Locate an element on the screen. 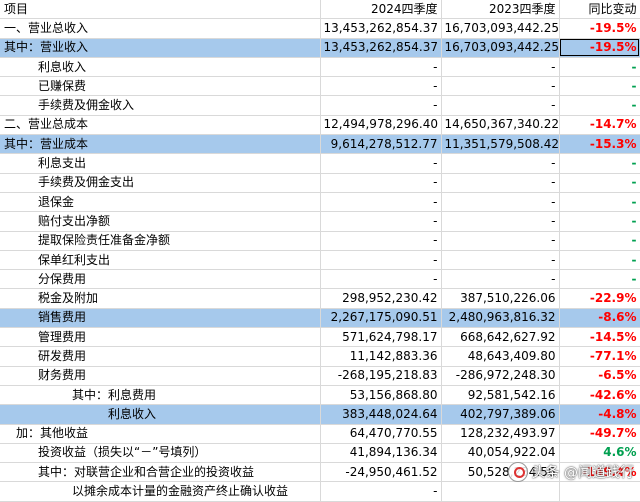 This screenshot has height=502, width=640. change-value: -49.7% is located at coordinates (599, 434).